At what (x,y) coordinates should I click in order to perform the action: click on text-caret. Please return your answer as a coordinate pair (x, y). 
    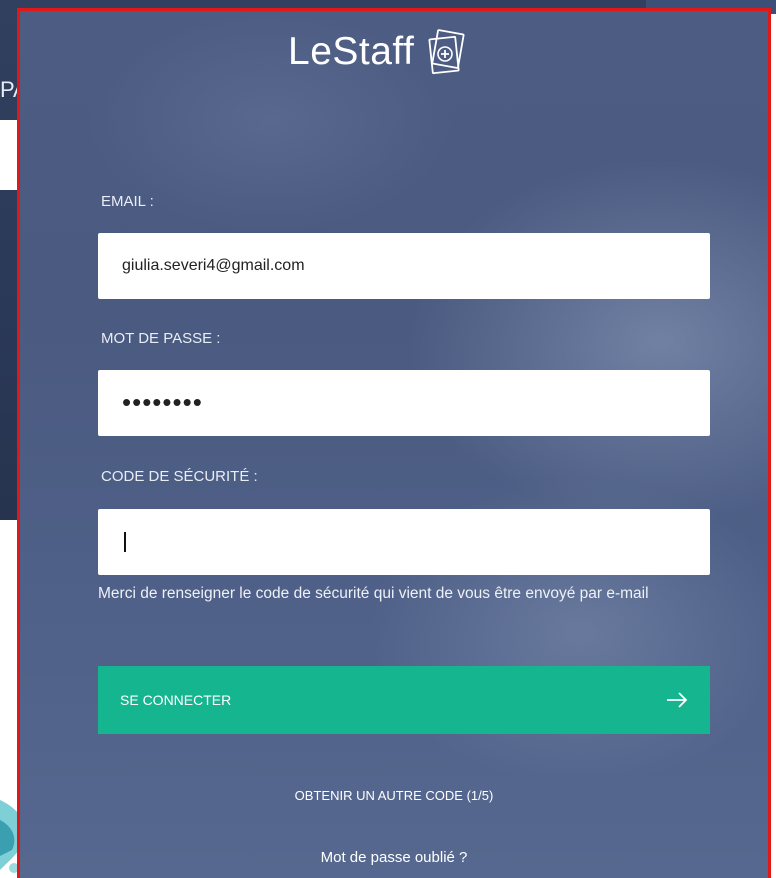
    Looking at the image, I should click on (125, 542).